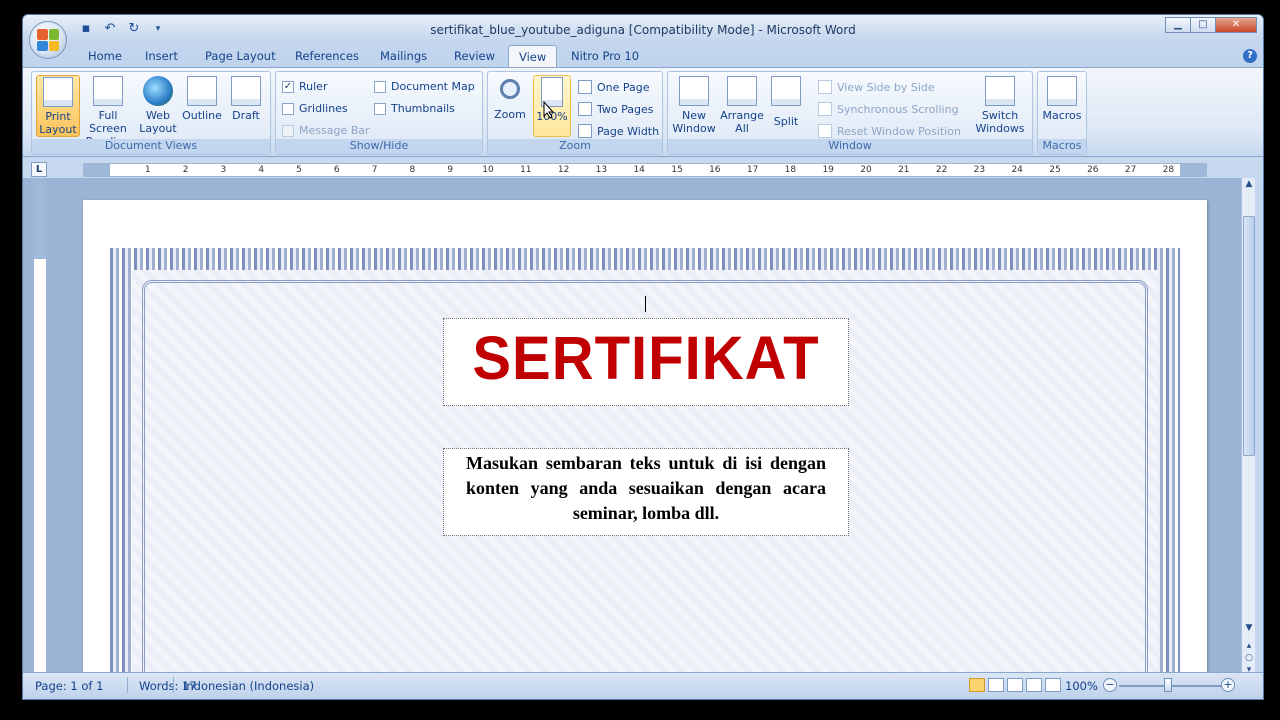 Image resolution: width=1280 pixels, height=720 pixels. I want to click on scroll-thumb, so click(1249, 336).